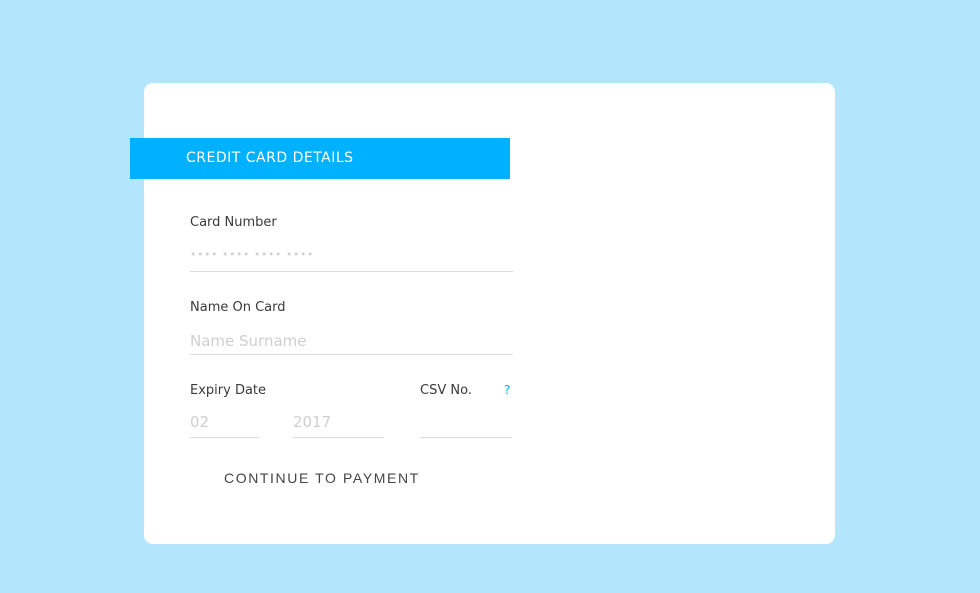 The width and height of the screenshot is (980, 593). I want to click on credit-card-details-header: CREDIT CARD DETAILS, so click(320, 158).